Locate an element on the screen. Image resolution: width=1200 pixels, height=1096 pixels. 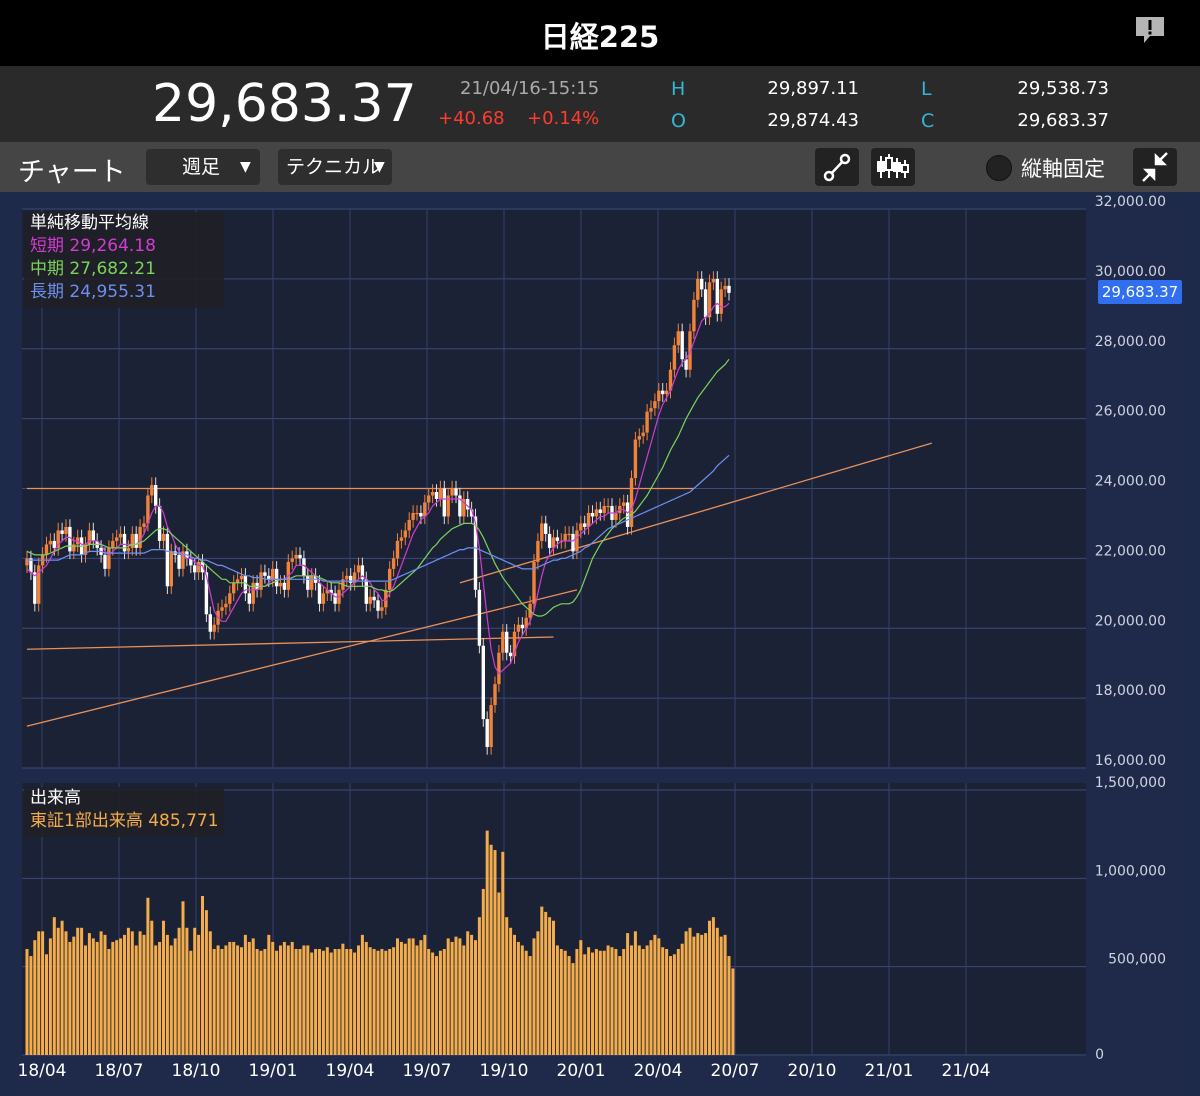
chevron-down-icon: ▼ is located at coordinates (379, 167).